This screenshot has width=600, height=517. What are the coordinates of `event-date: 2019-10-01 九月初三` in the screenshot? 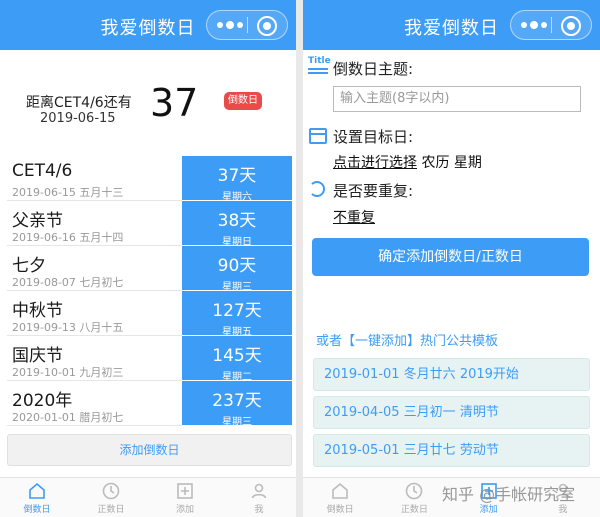 It's located at (68, 372).